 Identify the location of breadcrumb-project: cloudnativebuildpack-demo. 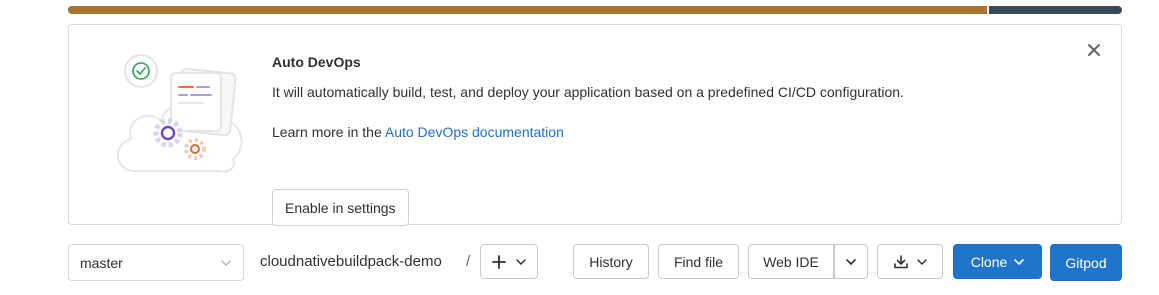
(351, 261).